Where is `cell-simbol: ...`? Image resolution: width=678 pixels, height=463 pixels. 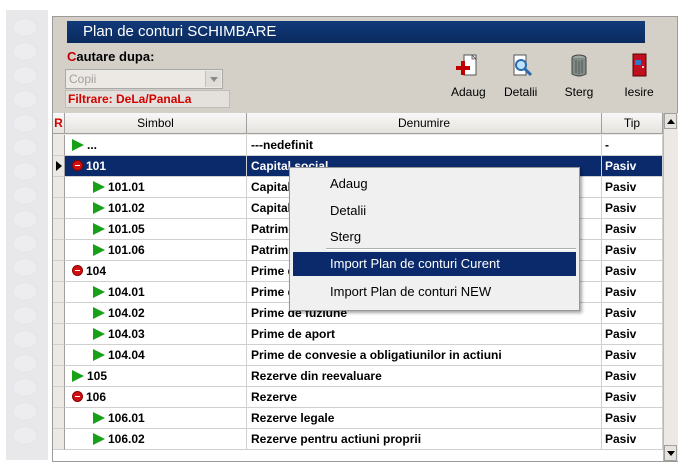 cell-simbol: ... is located at coordinates (156, 145).